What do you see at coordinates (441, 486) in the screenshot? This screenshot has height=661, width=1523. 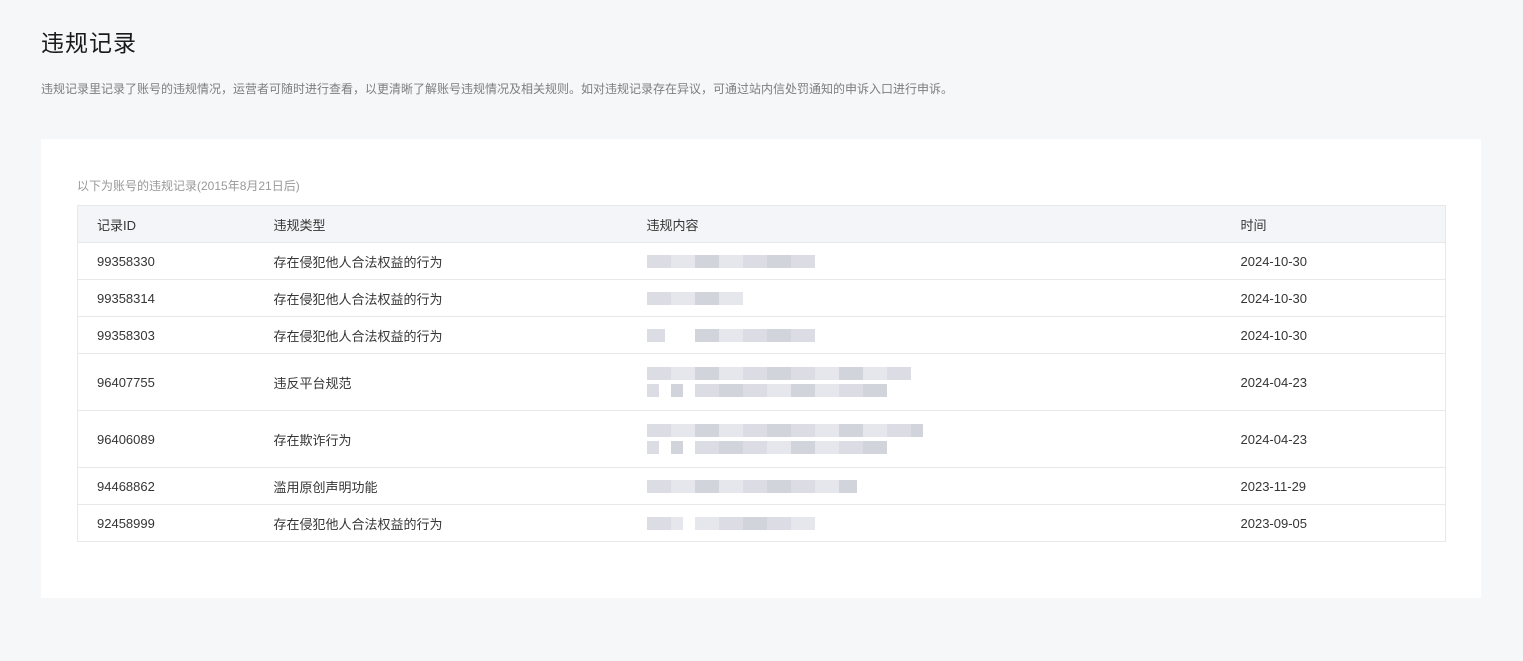 I see `record-type: 滥用原创声明功能` at bounding box center [441, 486].